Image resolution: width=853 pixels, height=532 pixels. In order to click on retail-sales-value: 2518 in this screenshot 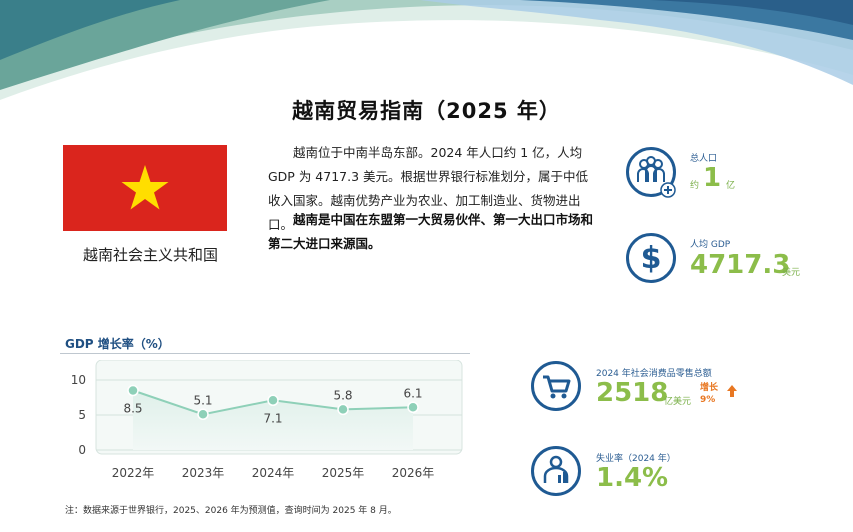, I will do `click(632, 393)`.